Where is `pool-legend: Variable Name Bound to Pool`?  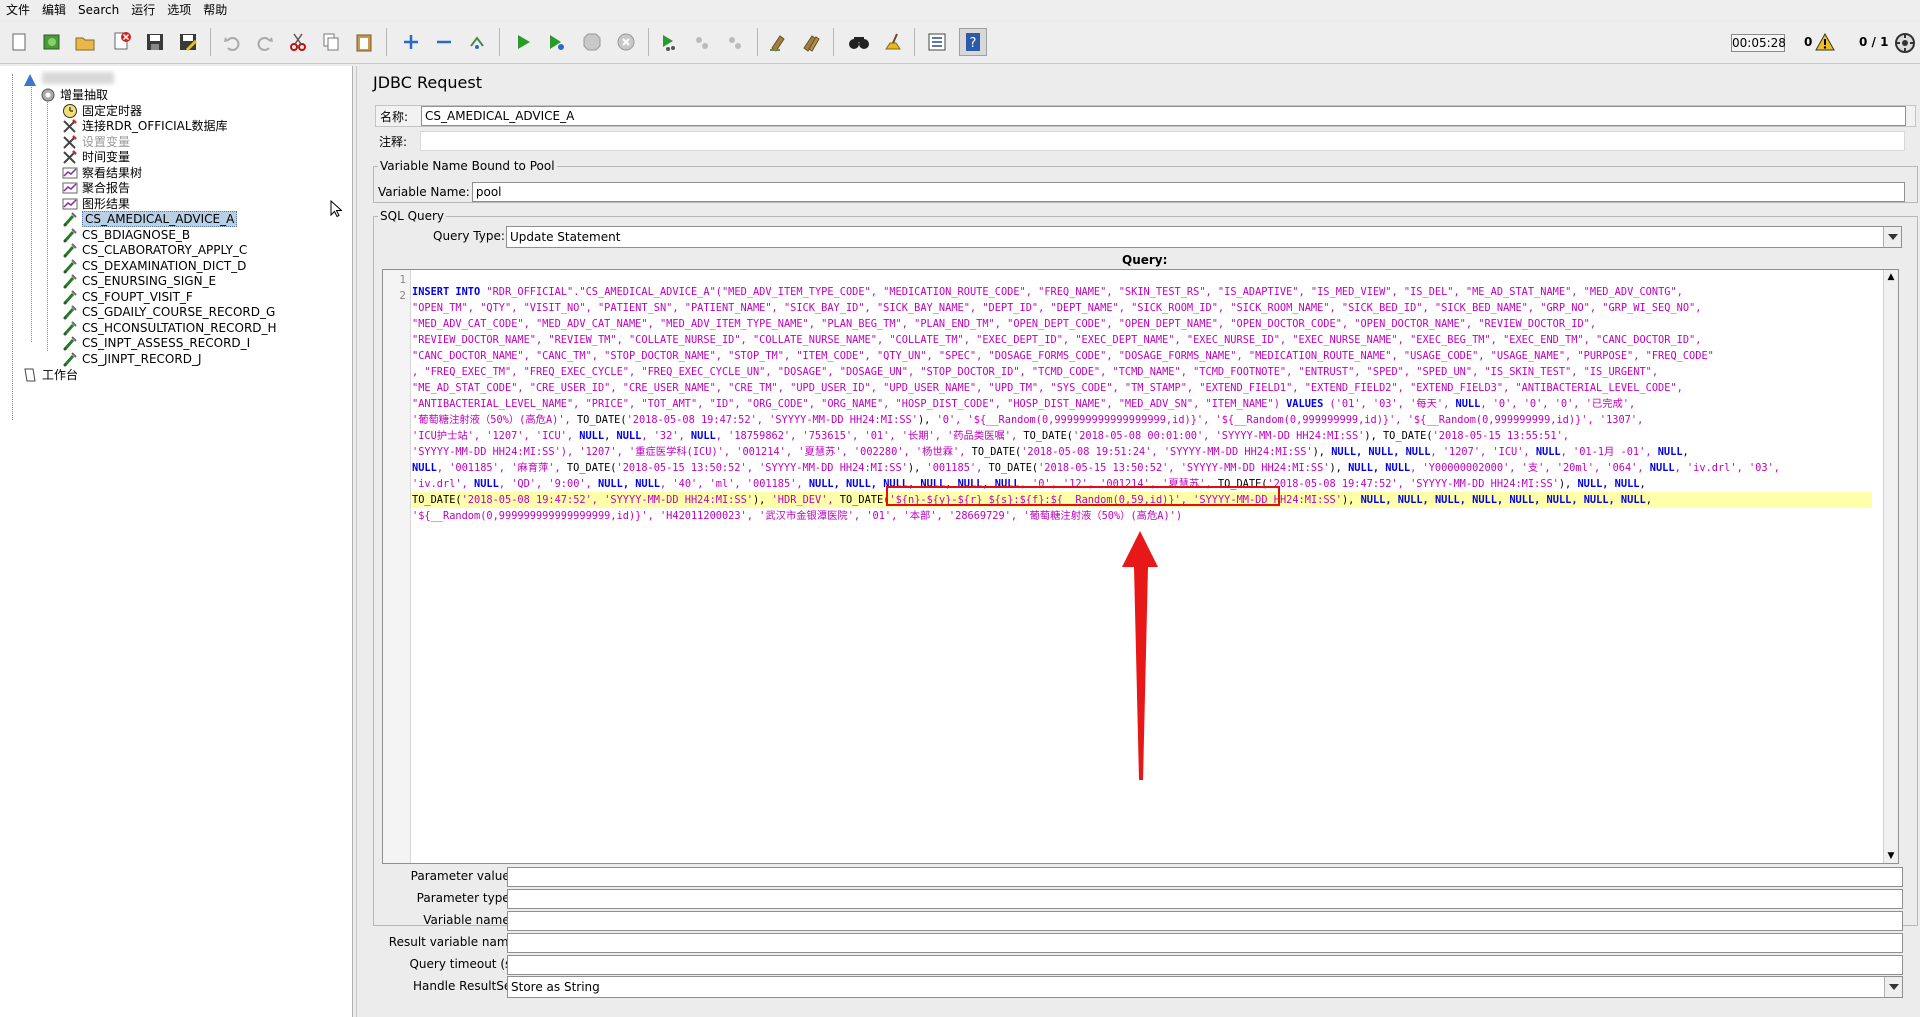
pool-legend: Variable Name Bound to Pool is located at coordinates (467, 166).